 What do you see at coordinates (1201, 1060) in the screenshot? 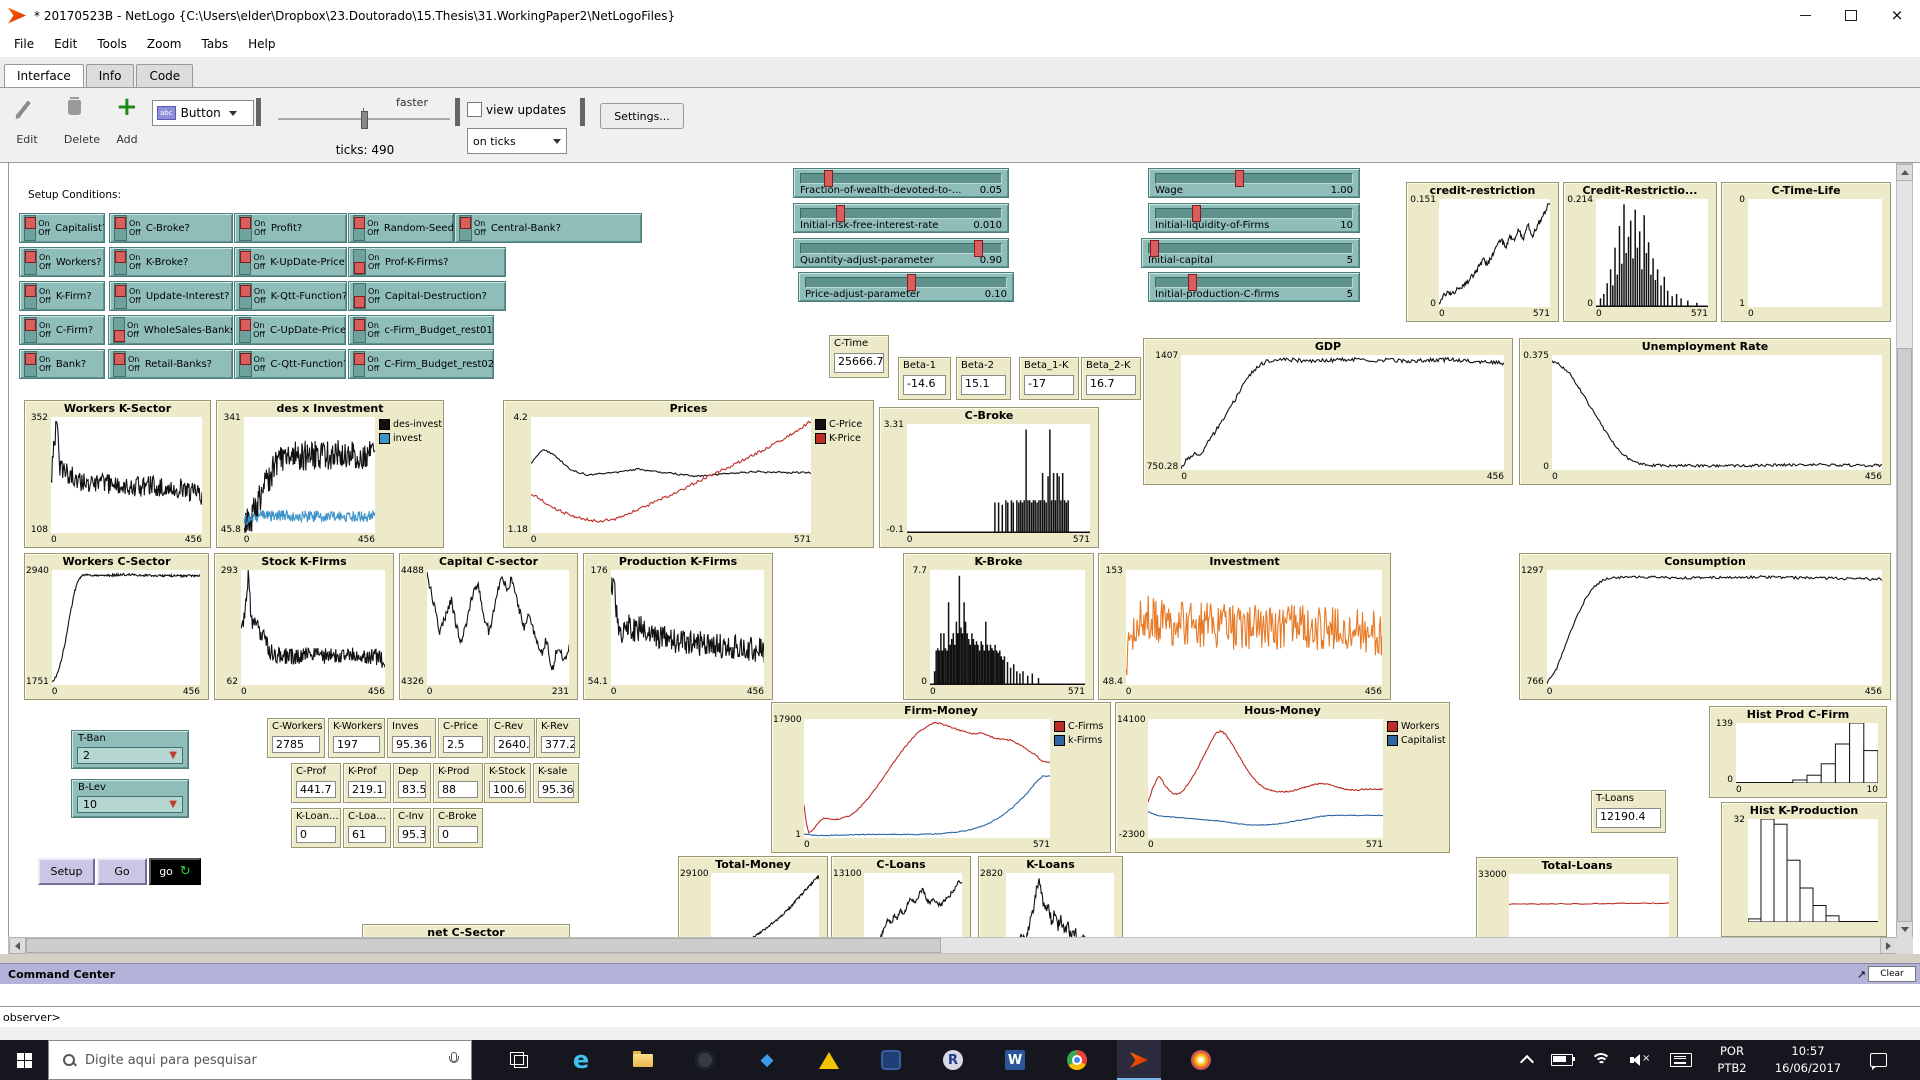
I see `taskbar-app-photos` at bounding box center [1201, 1060].